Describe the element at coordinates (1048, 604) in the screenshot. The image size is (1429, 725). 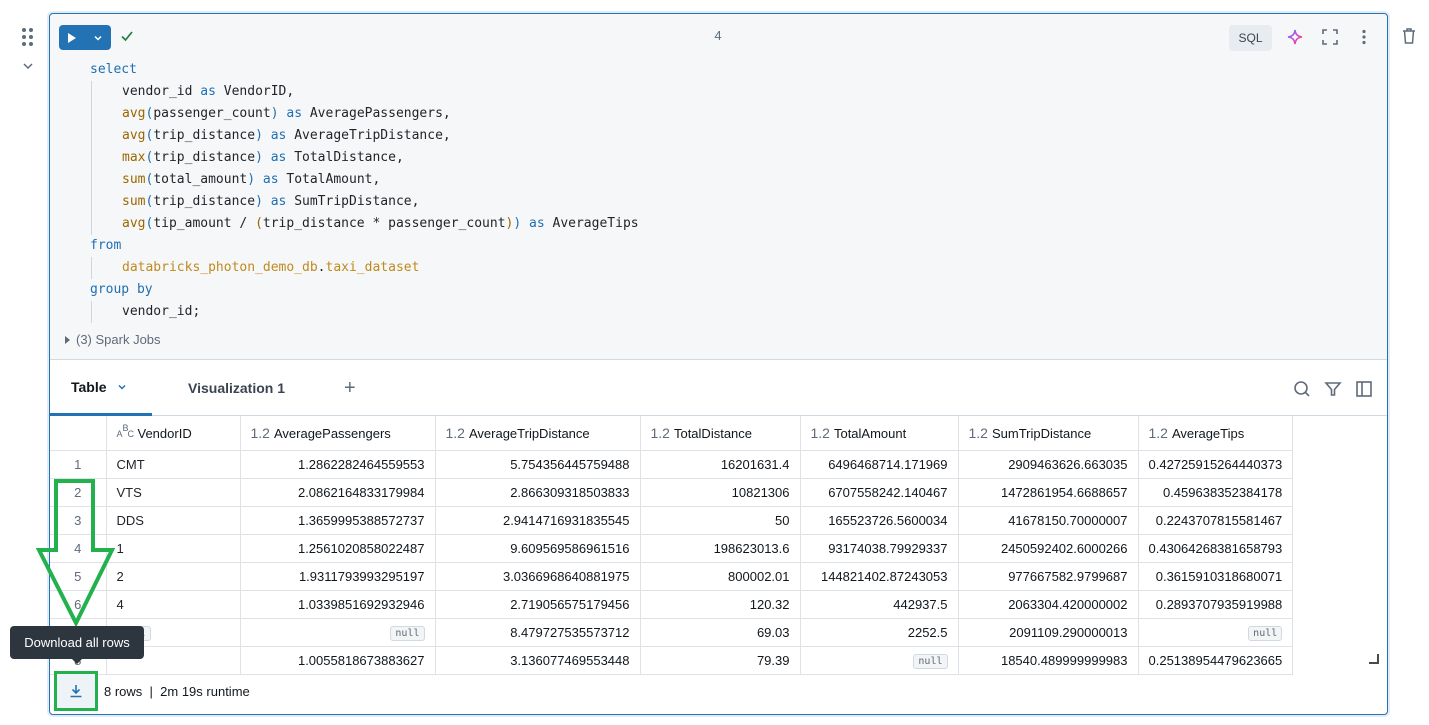
I see `table-cell: 2063304.420000002` at that location.